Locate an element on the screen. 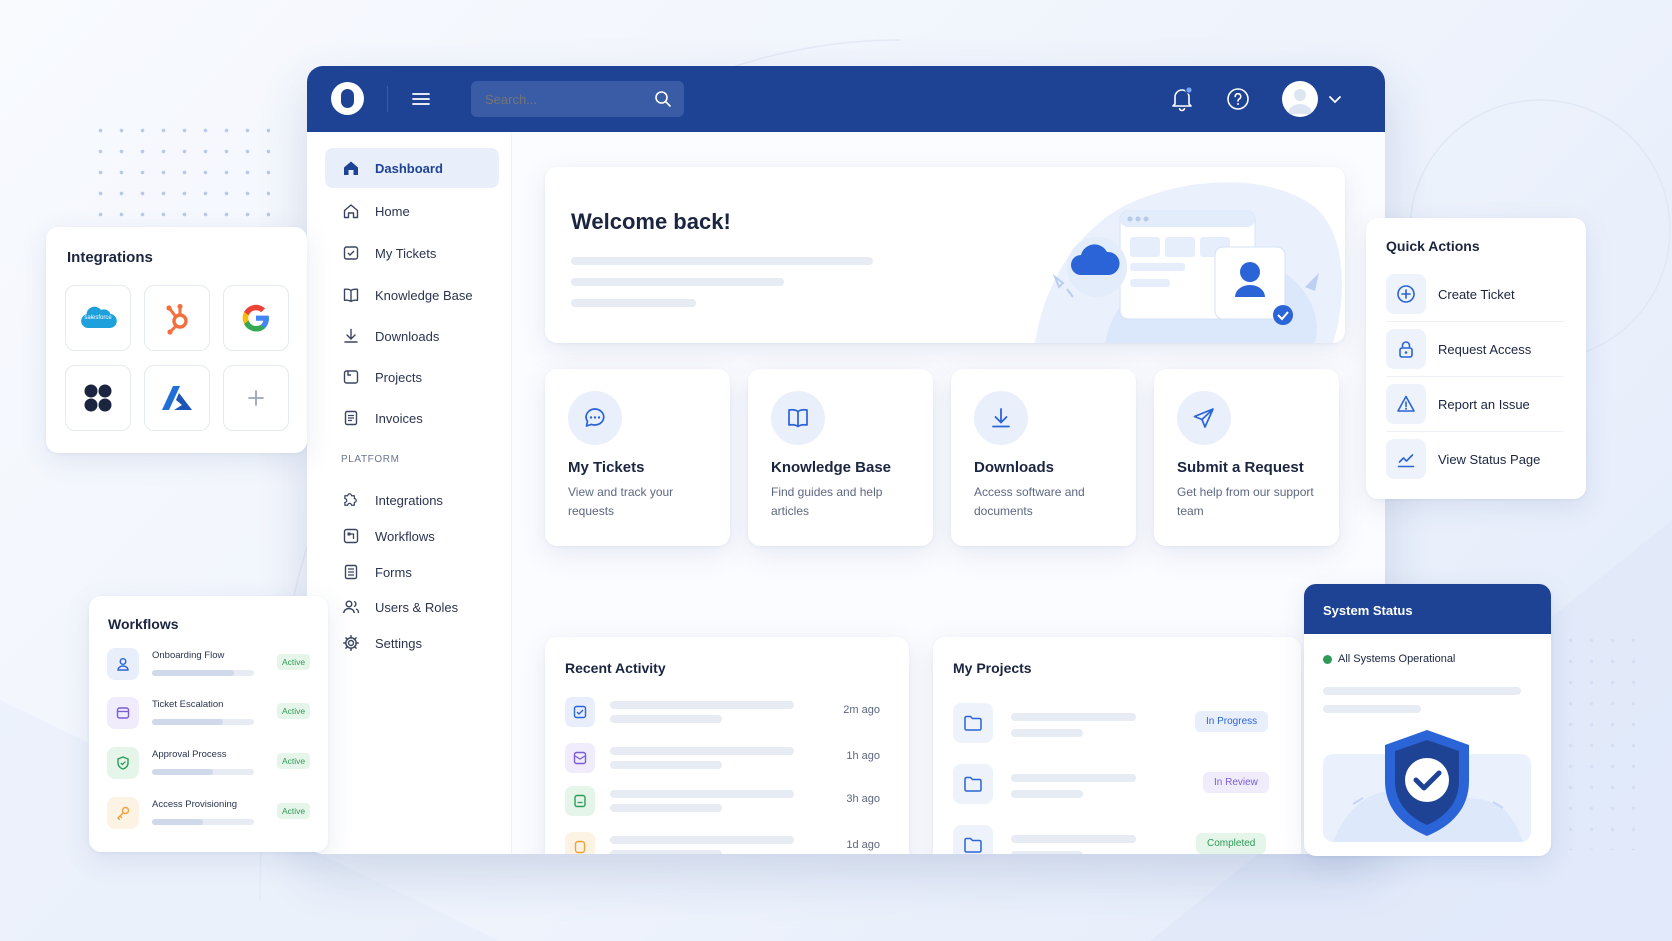 The width and height of the screenshot is (1672, 941). azure-logo-icon is located at coordinates (177, 398).